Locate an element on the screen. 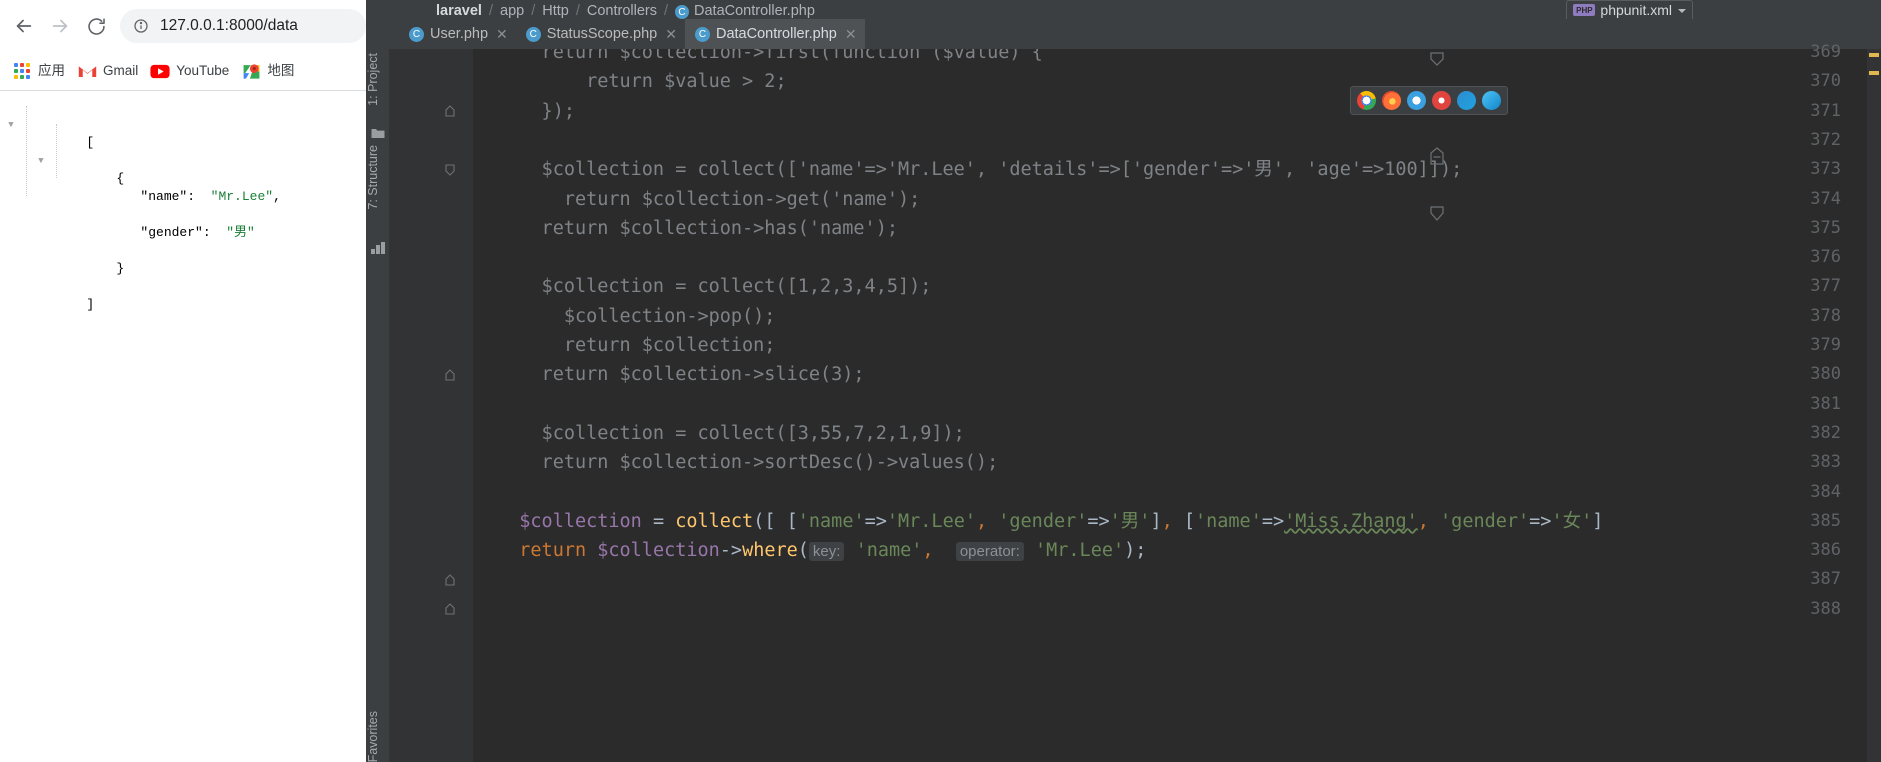 Image resolution: width=1881 pixels, height=762 pixels. bookmarks-divider is located at coordinates (183, 90).